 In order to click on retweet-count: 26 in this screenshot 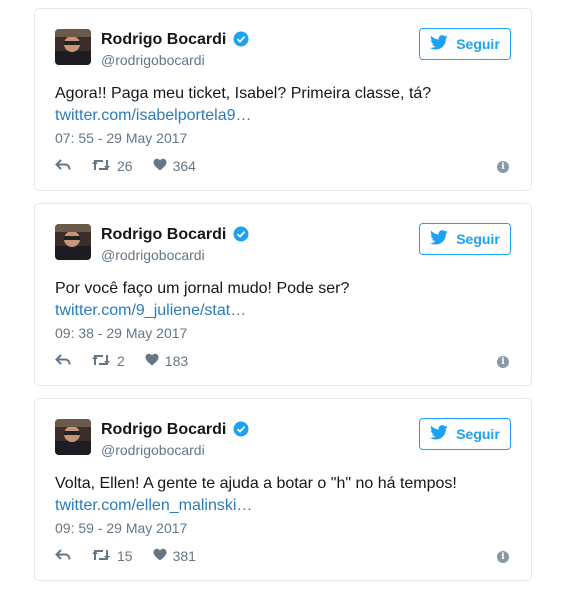, I will do `click(125, 166)`.